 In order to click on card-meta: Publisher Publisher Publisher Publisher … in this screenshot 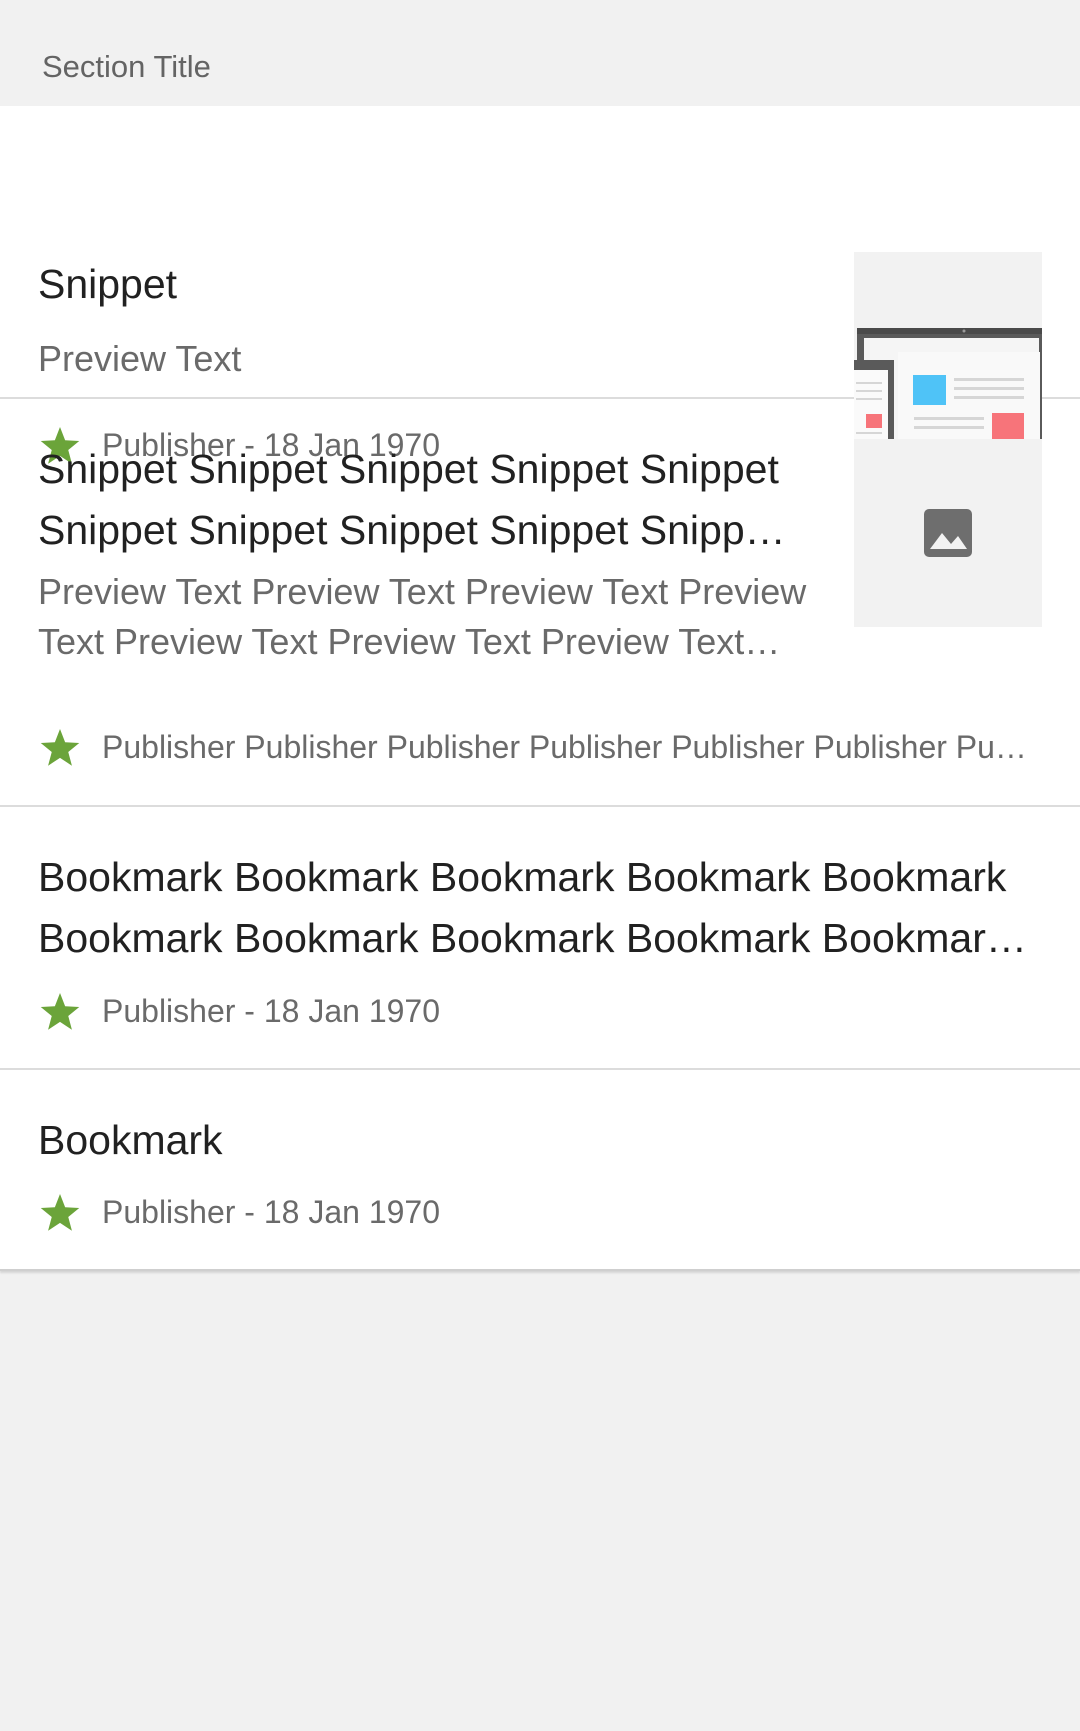, I will do `click(538, 747)`.